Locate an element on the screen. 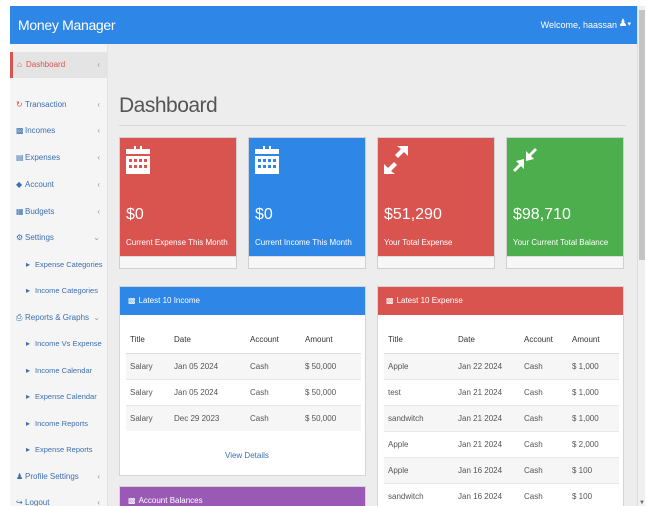 This screenshot has width=649, height=506. stat-amount: $0 is located at coordinates (135, 214).